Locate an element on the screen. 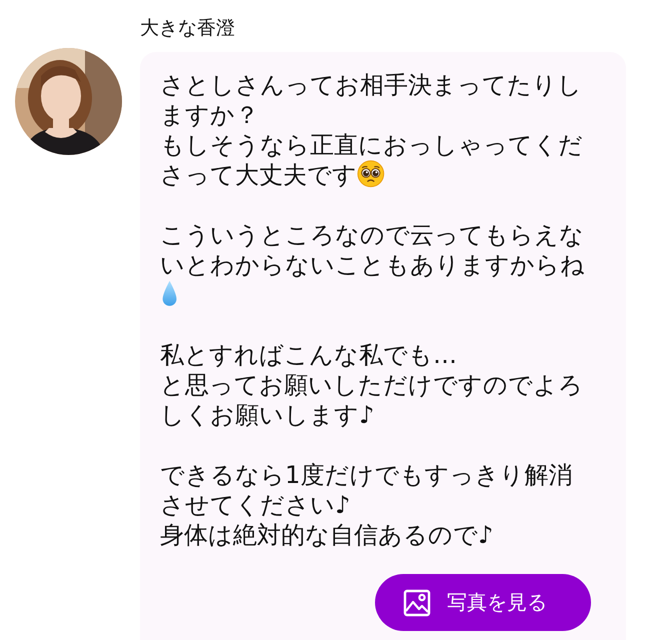  droplet-icon is located at coordinates (170, 294).